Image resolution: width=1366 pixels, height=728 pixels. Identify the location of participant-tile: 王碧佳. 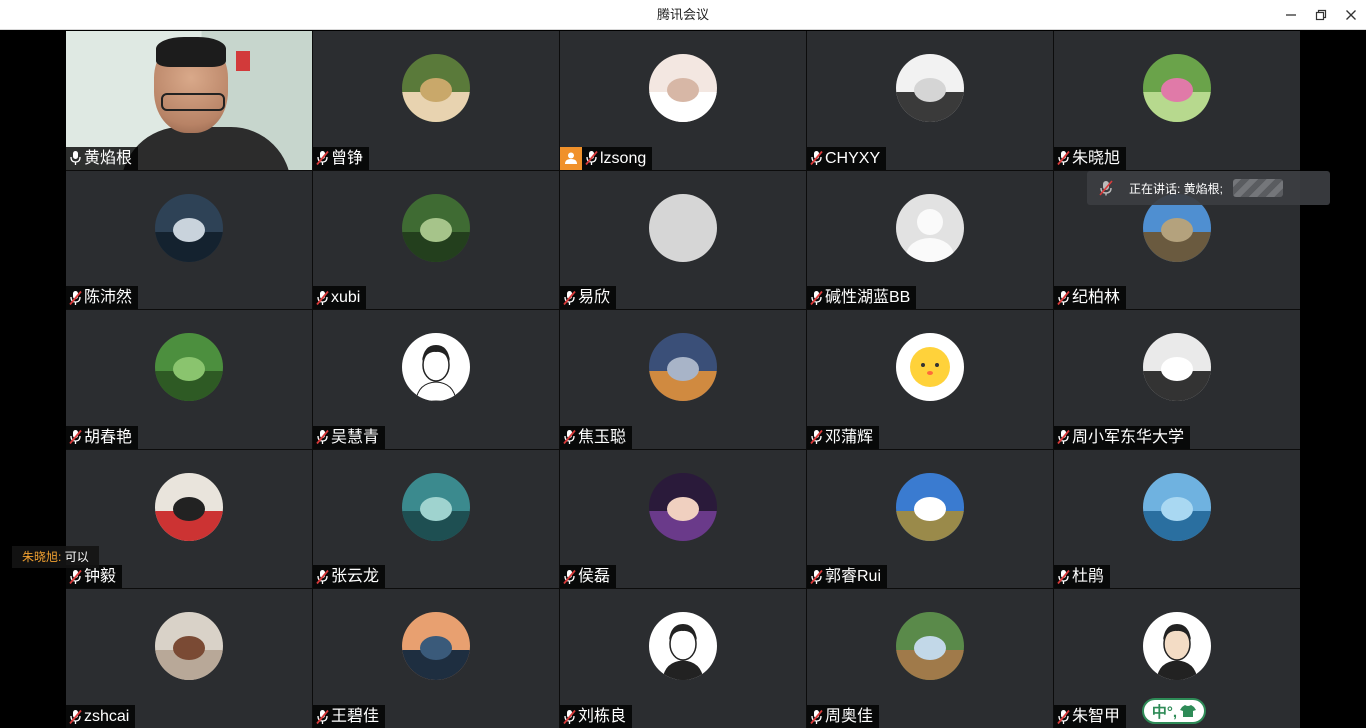
(436, 658).